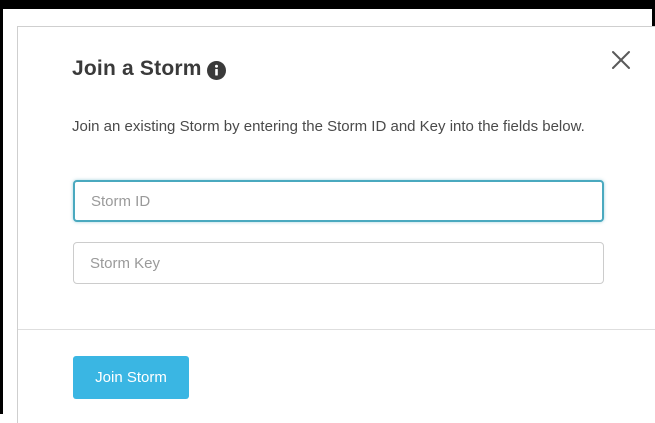 The image size is (655, 423). What do you see at coordinates (336, 329) in the screenshot?
I see `footer-divider` at bounding box center [336, 329].